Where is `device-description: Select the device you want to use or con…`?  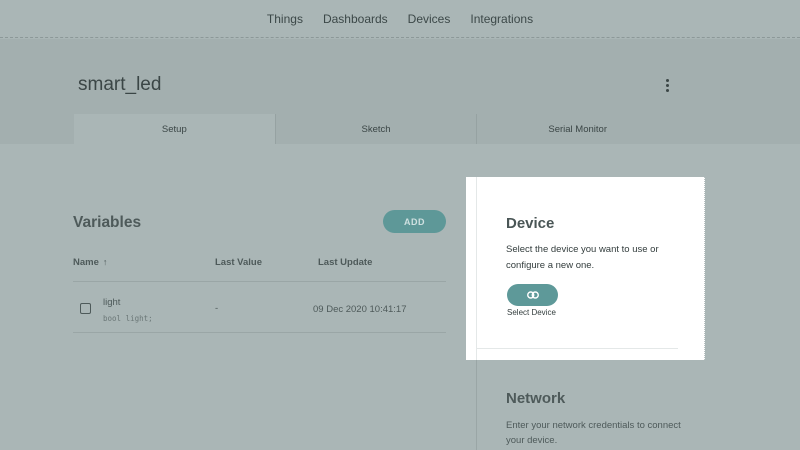
device-description: Select the device you want to use or con… is located at coordinates (582, 257).